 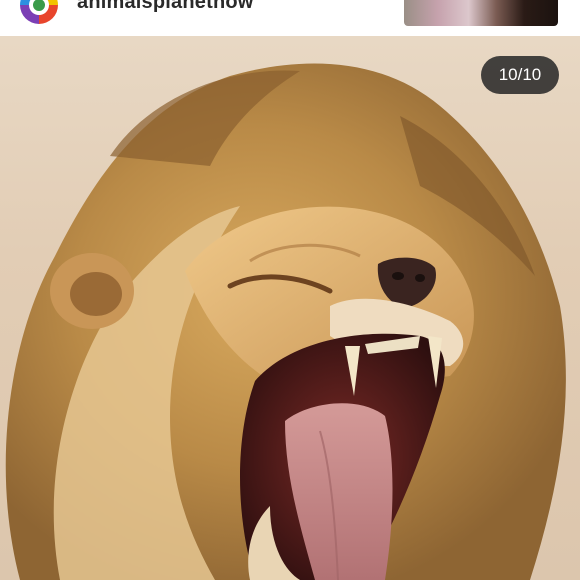 I want to click on image-counter-badge: 10/10, so click(x=520, y=75).